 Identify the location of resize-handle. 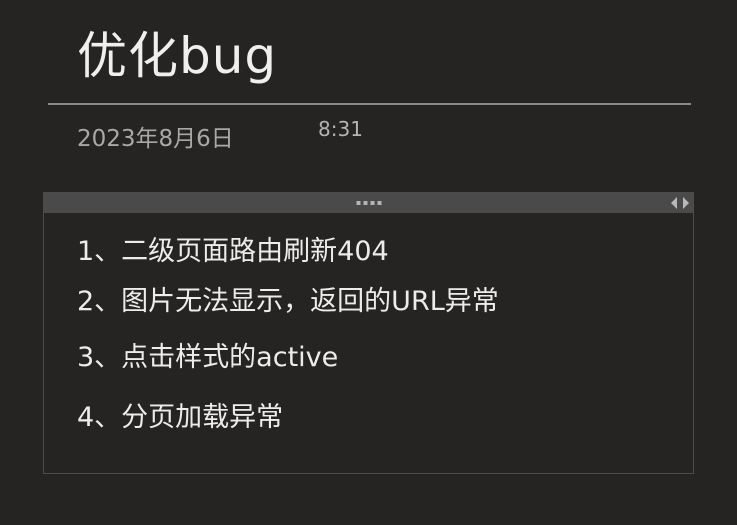
(680, 203).